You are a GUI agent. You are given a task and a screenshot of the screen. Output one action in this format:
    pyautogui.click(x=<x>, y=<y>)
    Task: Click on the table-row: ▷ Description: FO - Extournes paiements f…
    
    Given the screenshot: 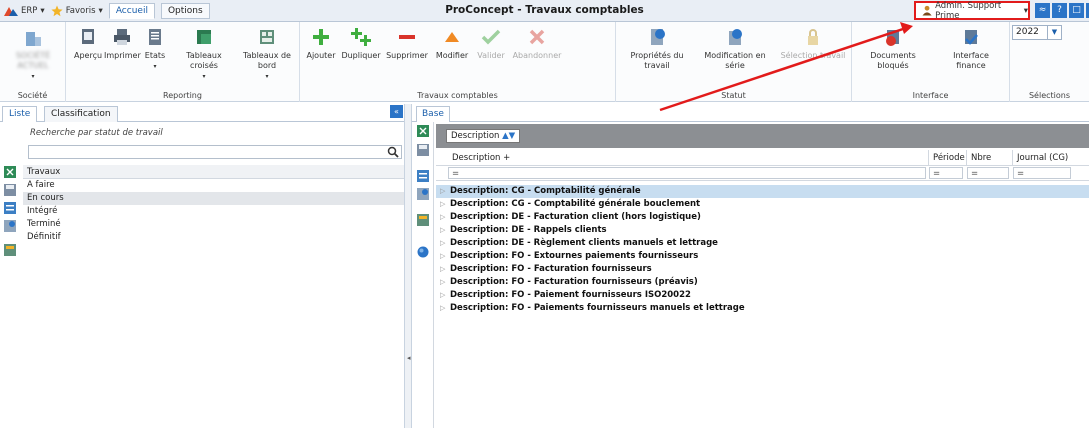 What is the action you would take?
    pyautogui.click(x=762, y=256)
    